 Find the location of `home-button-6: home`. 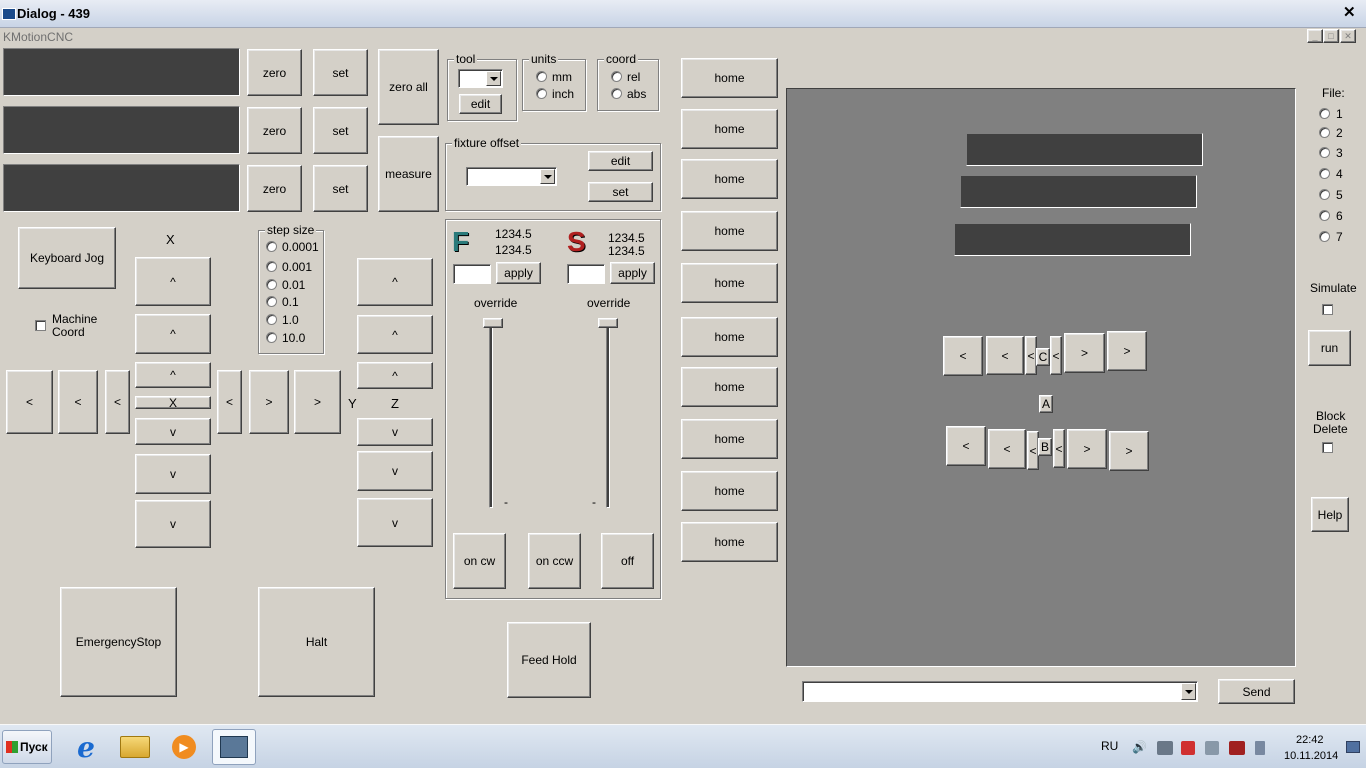

home-button-6: home is located at coordinates (729, 337).